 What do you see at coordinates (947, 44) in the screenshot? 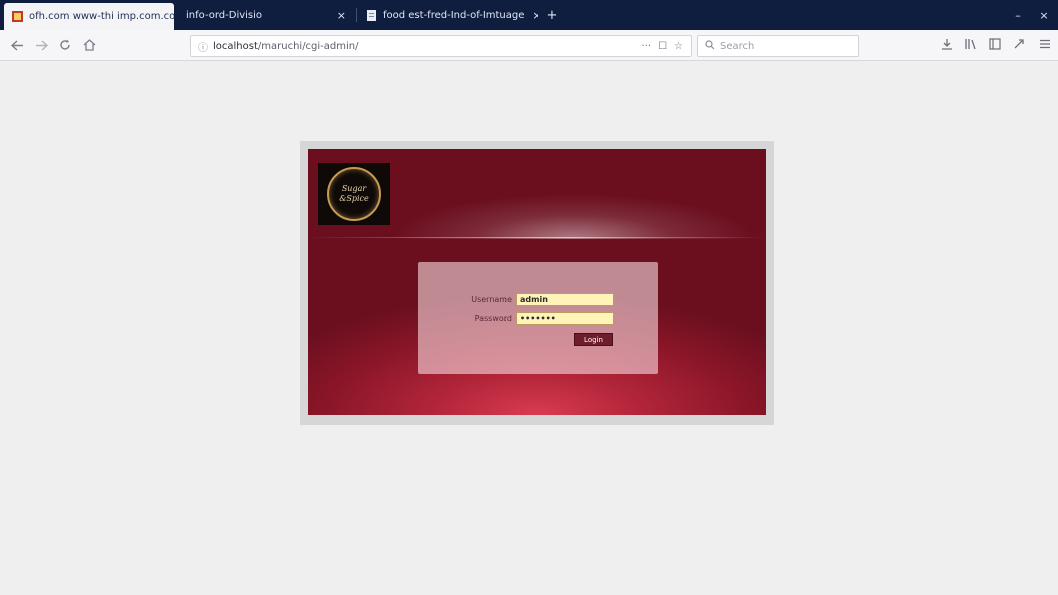
I see `download-icon` at bounding box center [947, 44].